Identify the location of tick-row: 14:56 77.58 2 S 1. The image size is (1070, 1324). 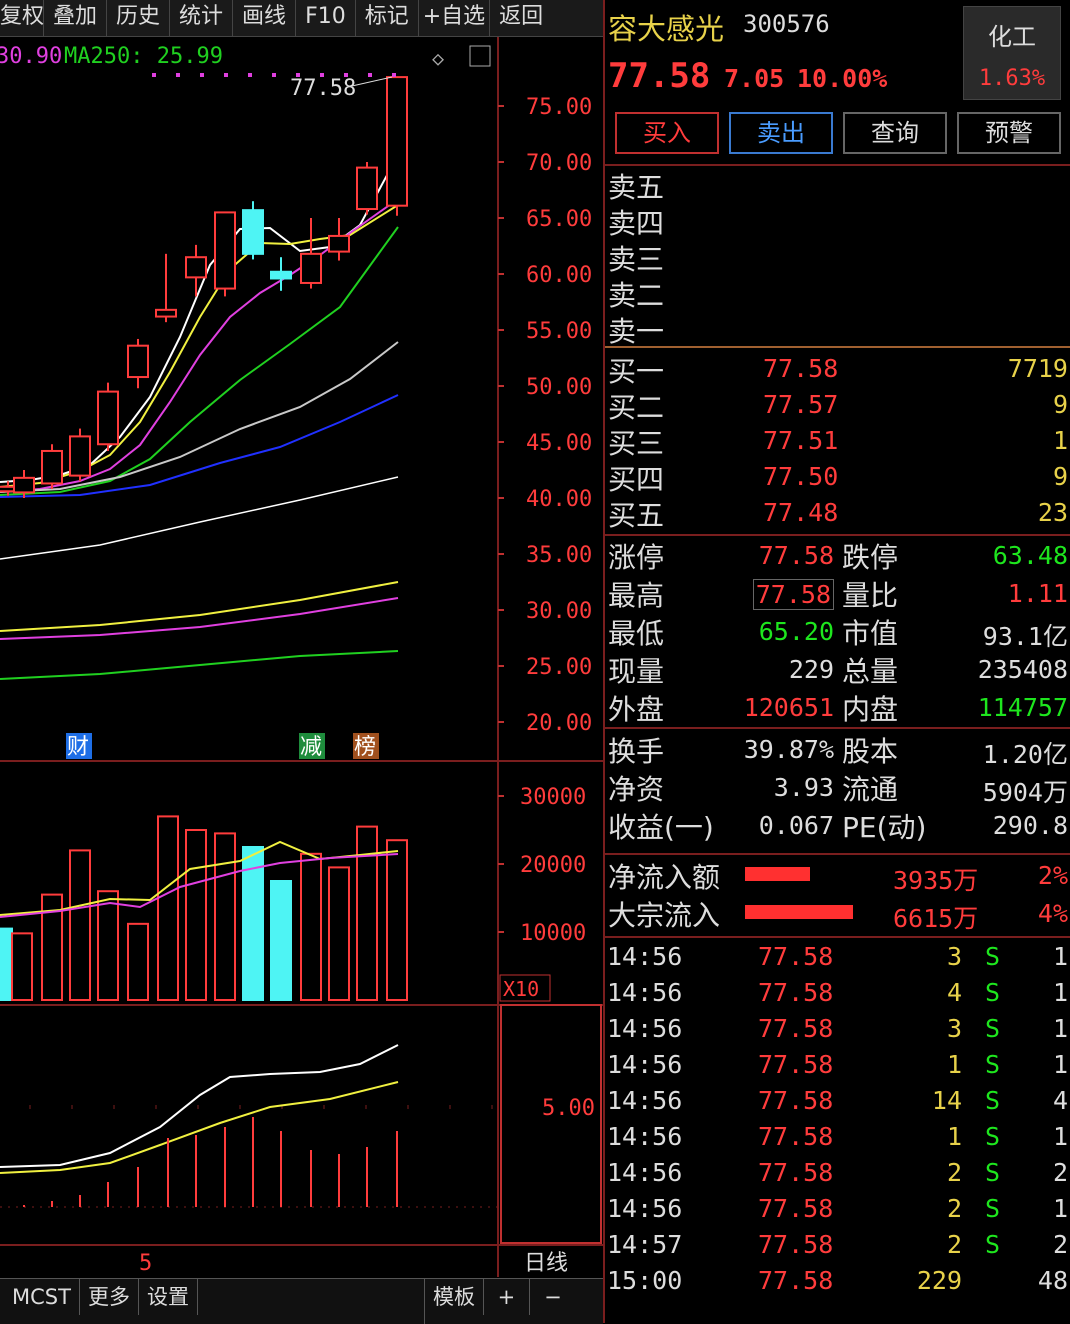
(837, 1211).